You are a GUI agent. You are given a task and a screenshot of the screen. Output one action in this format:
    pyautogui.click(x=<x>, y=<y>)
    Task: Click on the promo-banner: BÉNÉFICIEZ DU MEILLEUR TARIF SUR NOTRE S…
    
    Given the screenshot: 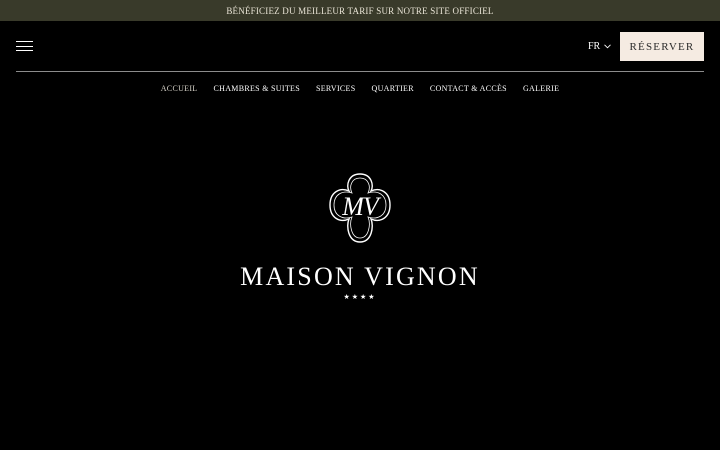 What is the action you would take?
    pyautogui.click(x=360, y=10)
    